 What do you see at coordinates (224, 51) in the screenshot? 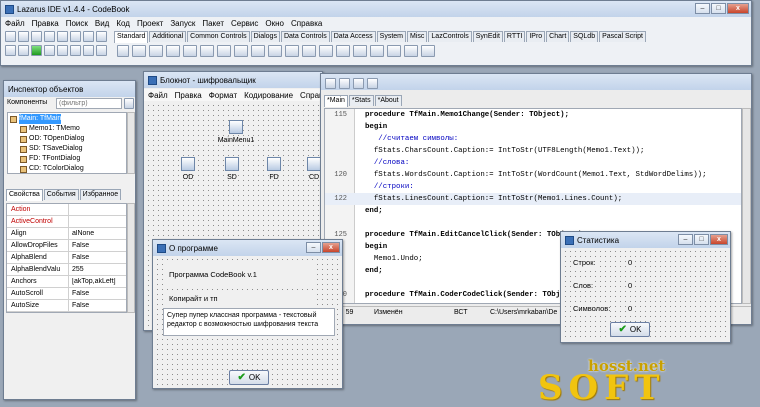
I see `tmemo-icon` at bounding box center [224, 51].